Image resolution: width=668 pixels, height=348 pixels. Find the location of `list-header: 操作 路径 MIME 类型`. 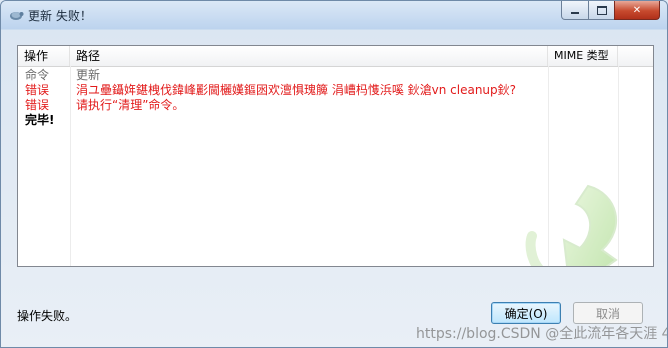

list-header: 操作 路径 MIME 类型 is located at coordinates (335, 56).